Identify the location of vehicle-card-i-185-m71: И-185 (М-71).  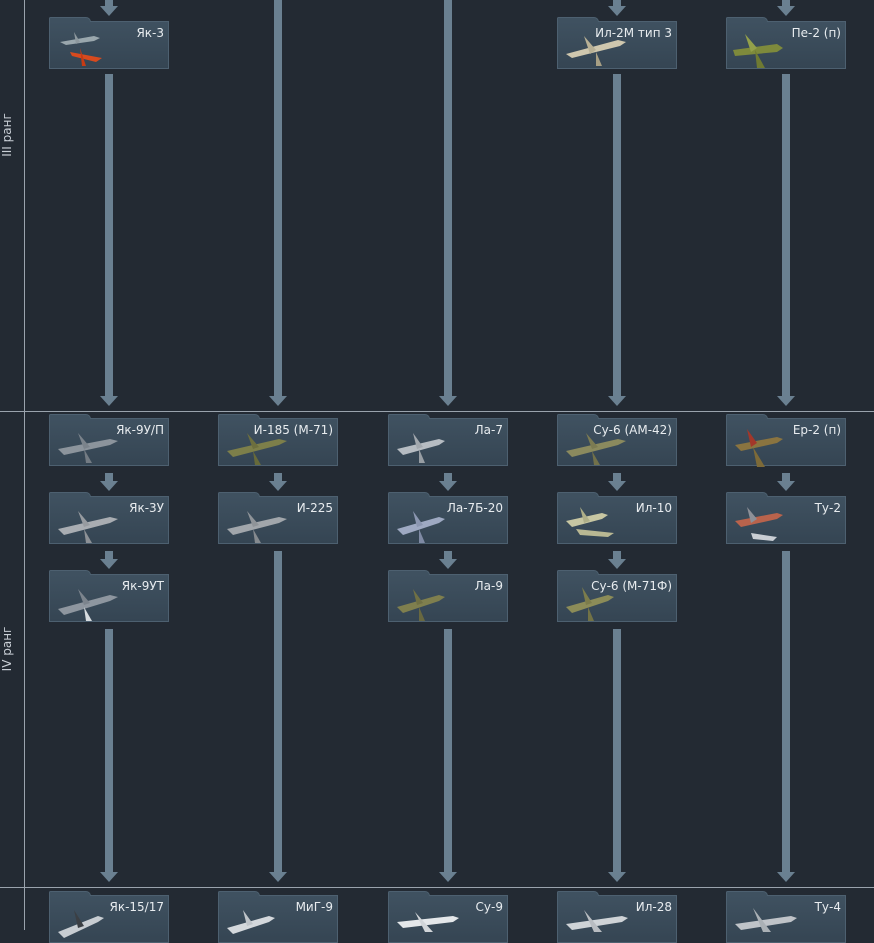
(278, 440).